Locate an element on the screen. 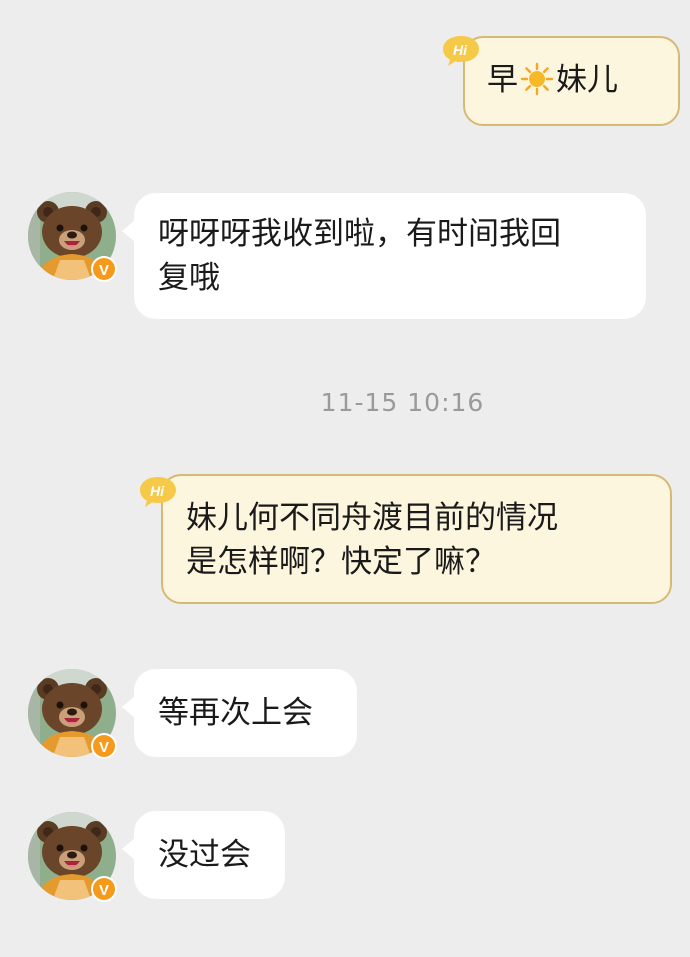 The image size is (690, 957). message-bubble-incoming: 呀呀呀我收到啦，有时间我回 复哦 is located at coordinates (384, 256).